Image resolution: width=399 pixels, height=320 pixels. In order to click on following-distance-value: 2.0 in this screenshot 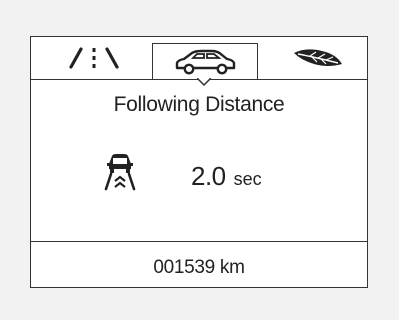, I will do `click(208, 176)`.